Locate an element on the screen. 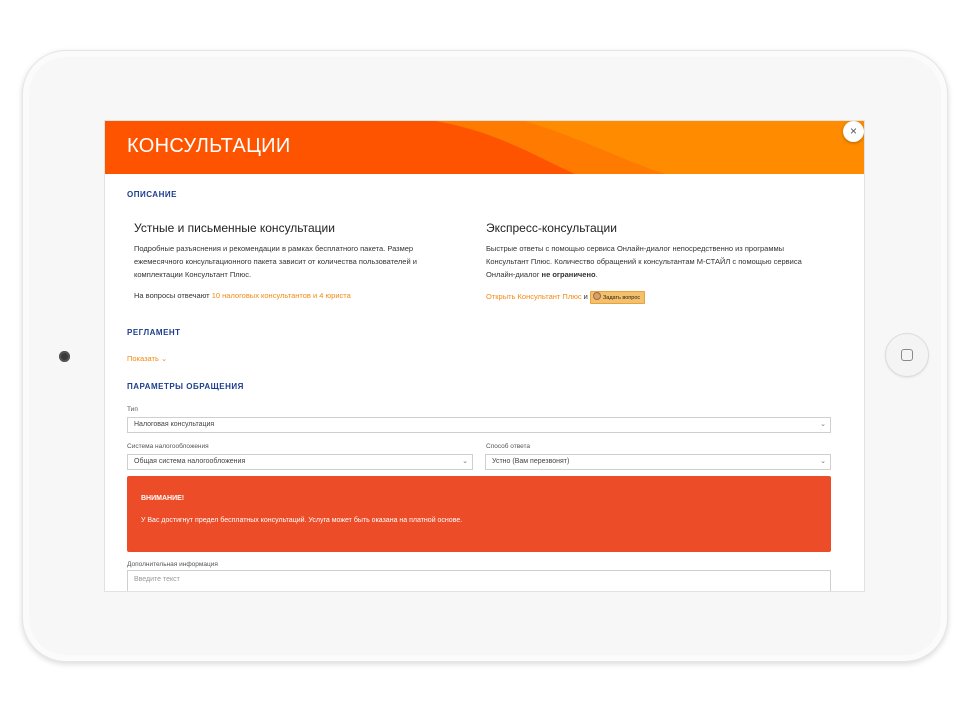 This screenshot has width=968, height=719. description-section-title: ОПИСАНИЕ is located at coordinates (152, 194).